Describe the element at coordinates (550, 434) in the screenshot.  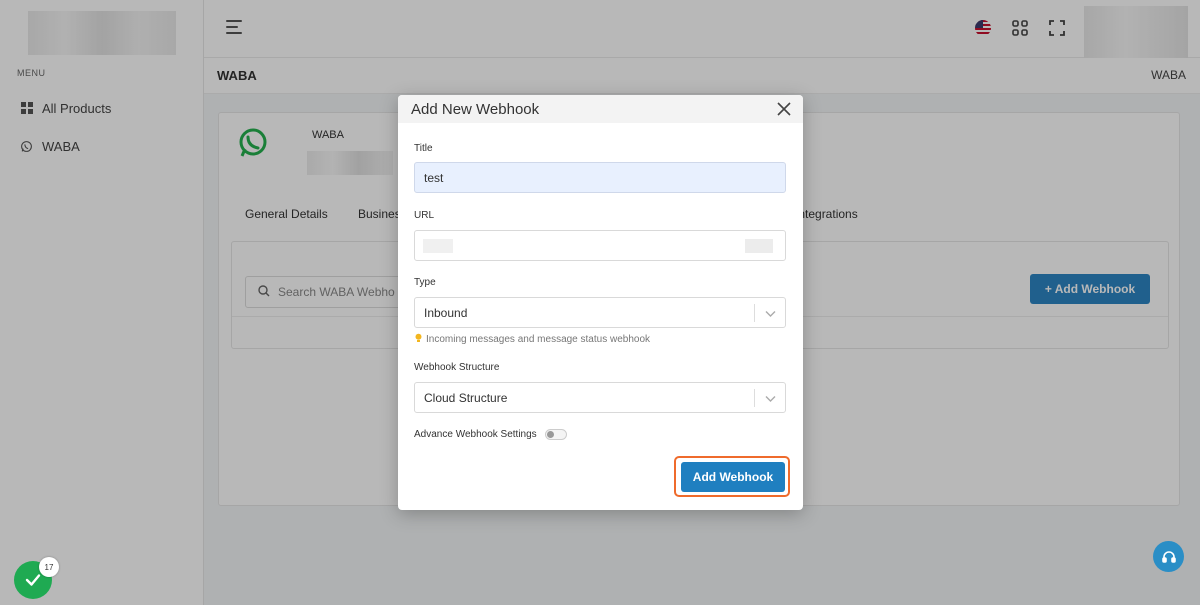
I see `toggle-knob` at that location.